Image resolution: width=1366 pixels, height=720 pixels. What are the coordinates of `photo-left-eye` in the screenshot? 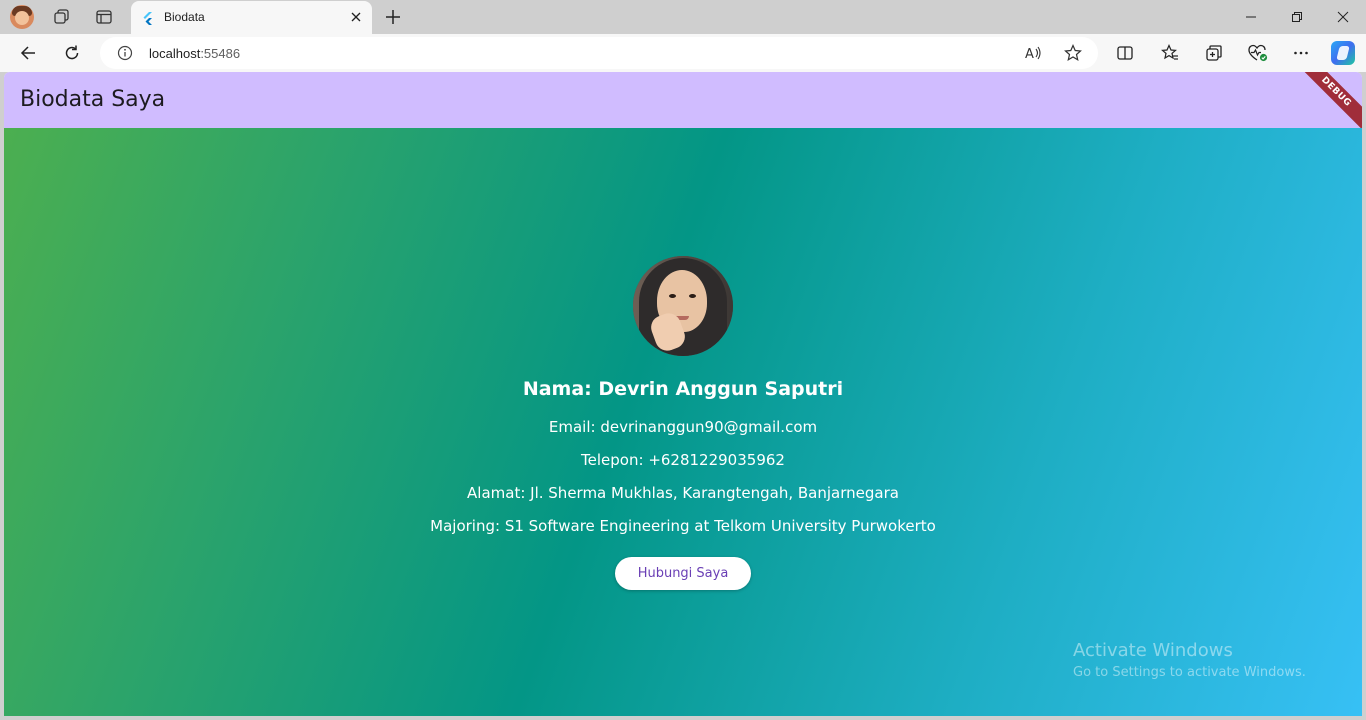 It's located at (672, 296).